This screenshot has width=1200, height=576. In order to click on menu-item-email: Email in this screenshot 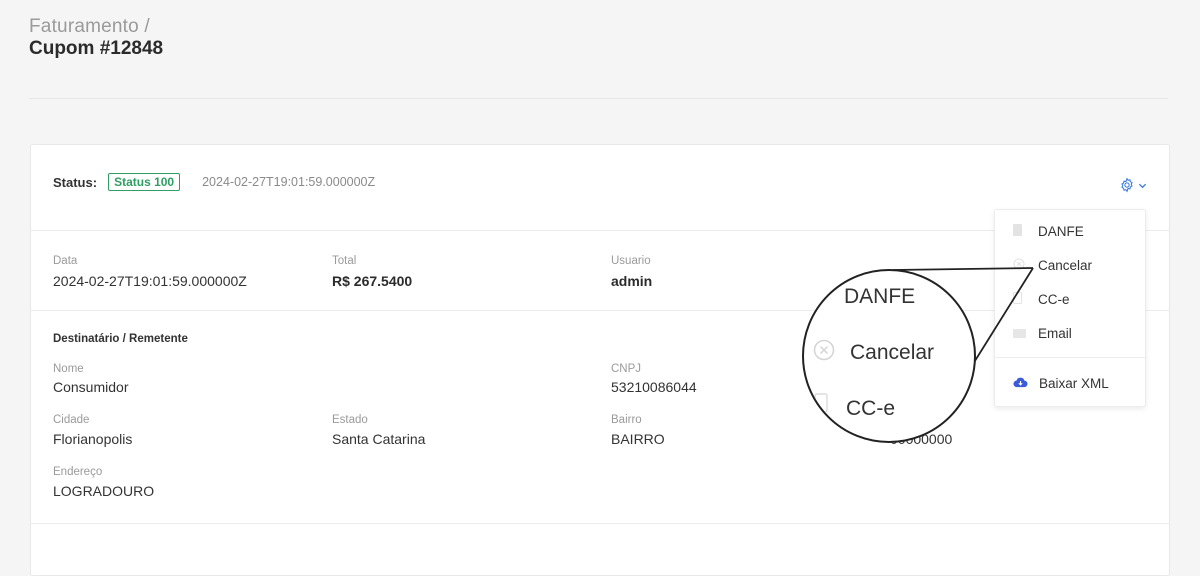, I will do `click(1042, 333)`.